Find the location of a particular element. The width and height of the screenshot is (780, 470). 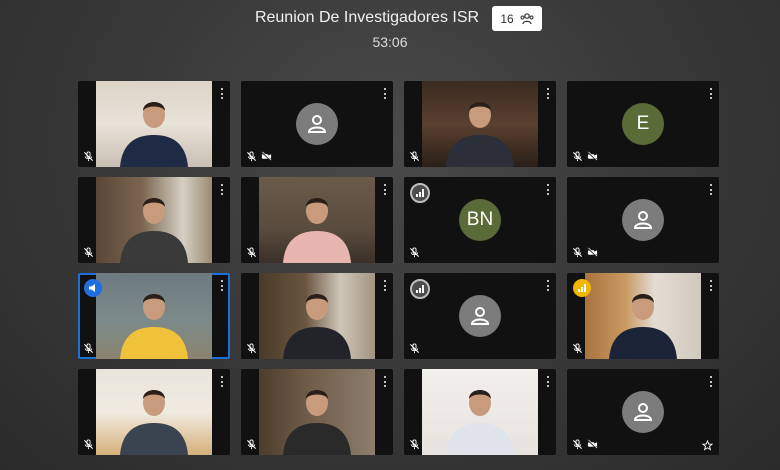

meeting-timer: 53:06 is located at coordinates (390, 42).